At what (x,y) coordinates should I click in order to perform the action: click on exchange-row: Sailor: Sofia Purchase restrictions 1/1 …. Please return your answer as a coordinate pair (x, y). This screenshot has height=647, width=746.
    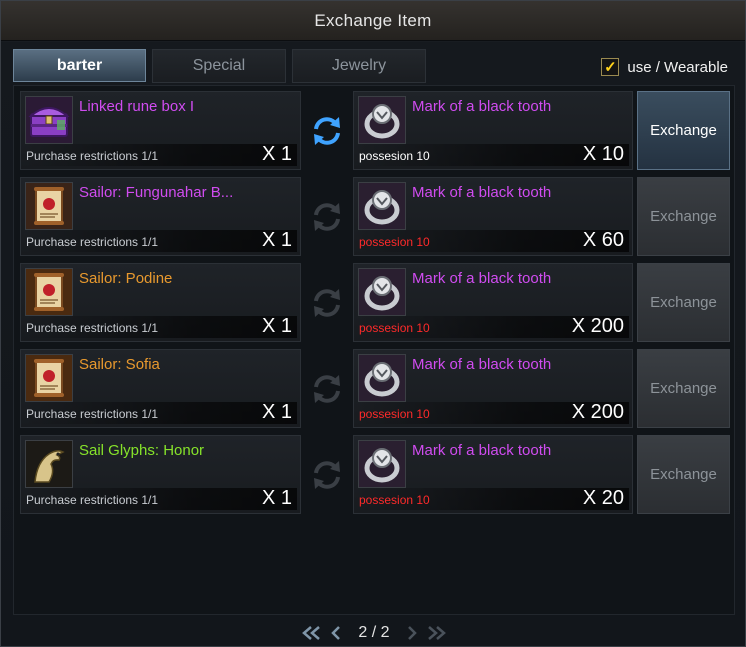
    Looking at the image, I should click on (375, 389).